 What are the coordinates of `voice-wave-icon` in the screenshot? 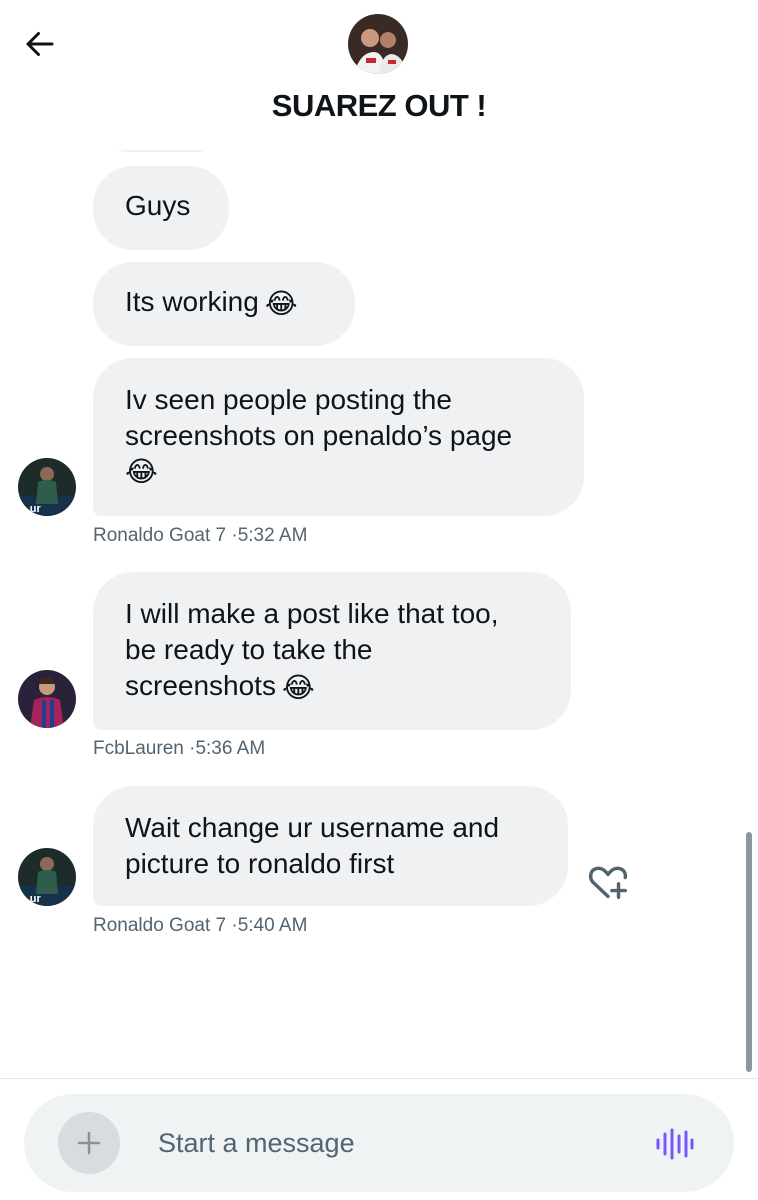 It's located at (675, 1144).